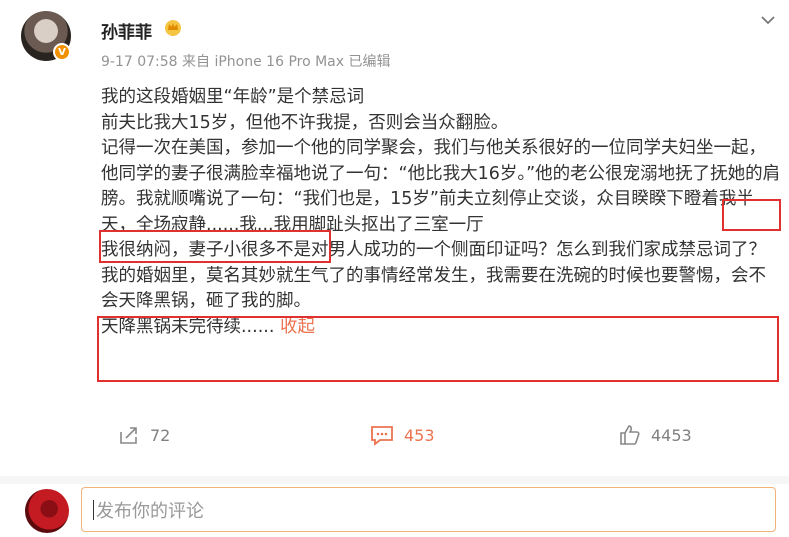 The height and width of the screenshot is (537, 789). I want to click on comment-input: 发布你的评论, so click(428, 509).